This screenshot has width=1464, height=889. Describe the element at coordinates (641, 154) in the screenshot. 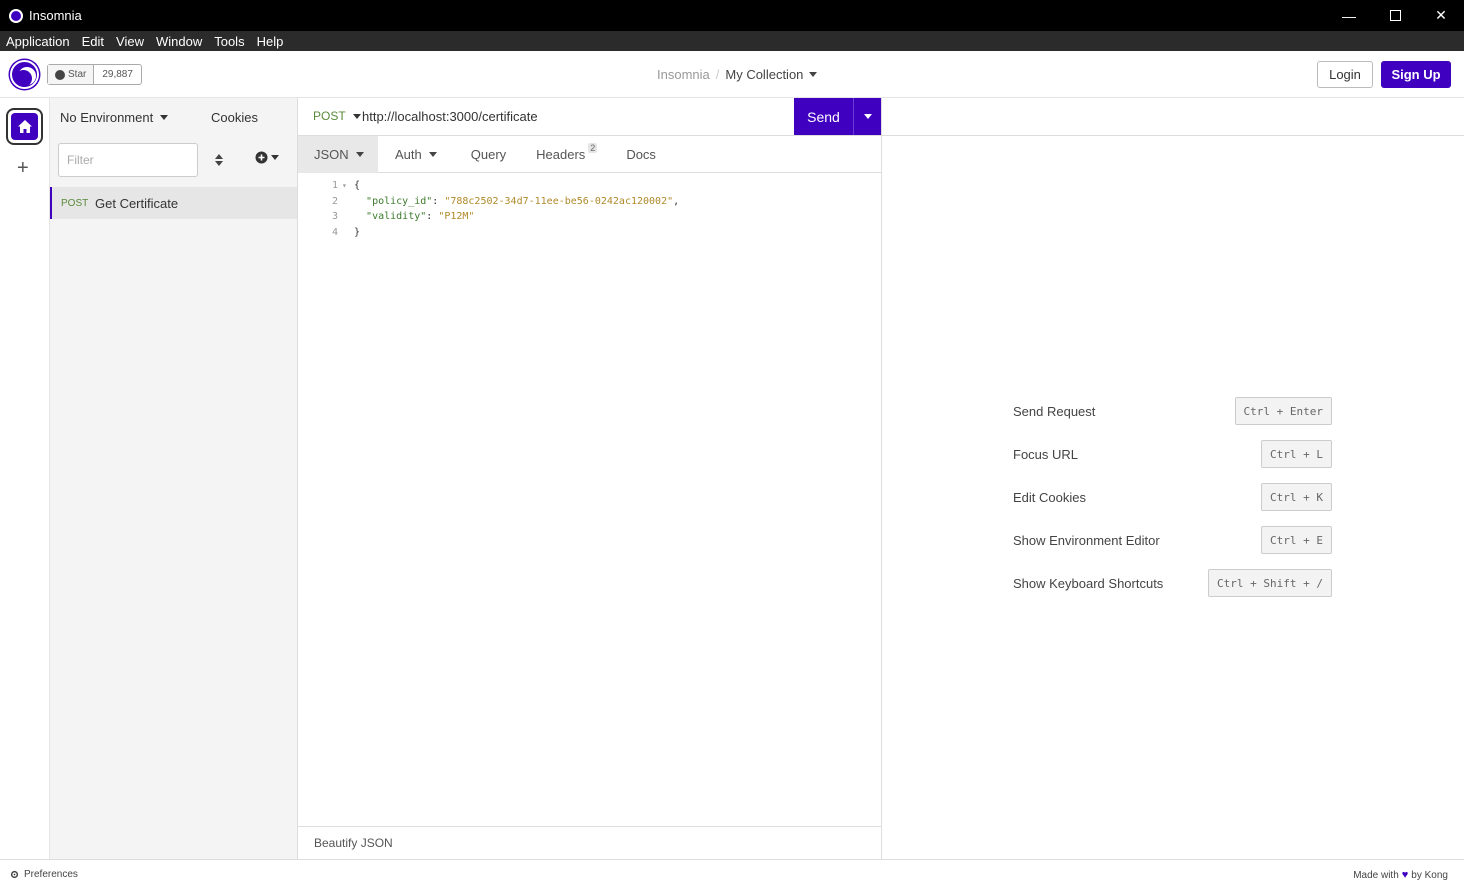

I see `tab-docs: Docs` at that location.